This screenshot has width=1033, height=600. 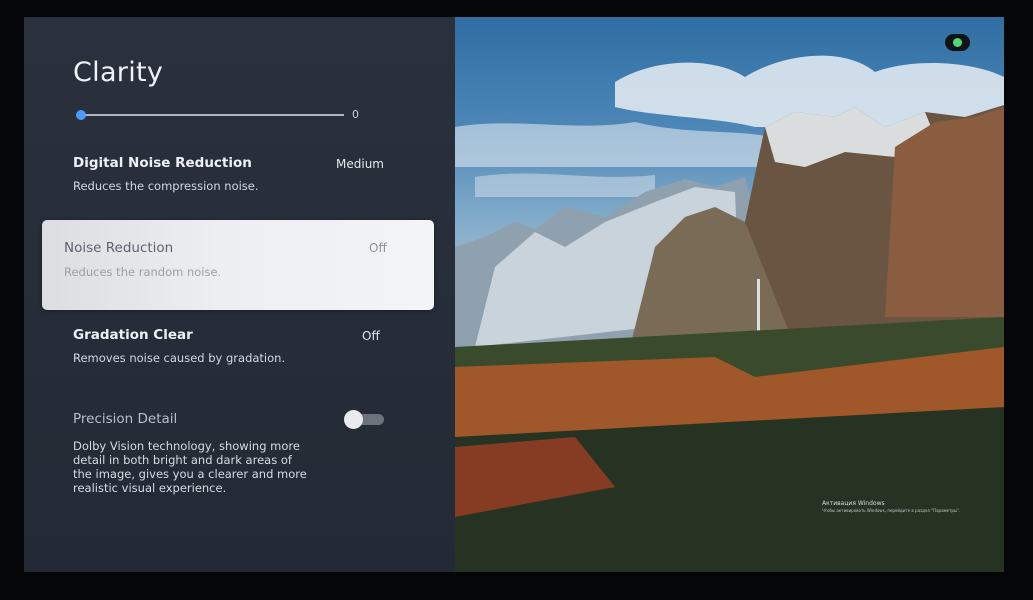 What do you see at coordinates (81, 115) in the screenshot?
I see `slider-knob` at bounding box center [81, 115].